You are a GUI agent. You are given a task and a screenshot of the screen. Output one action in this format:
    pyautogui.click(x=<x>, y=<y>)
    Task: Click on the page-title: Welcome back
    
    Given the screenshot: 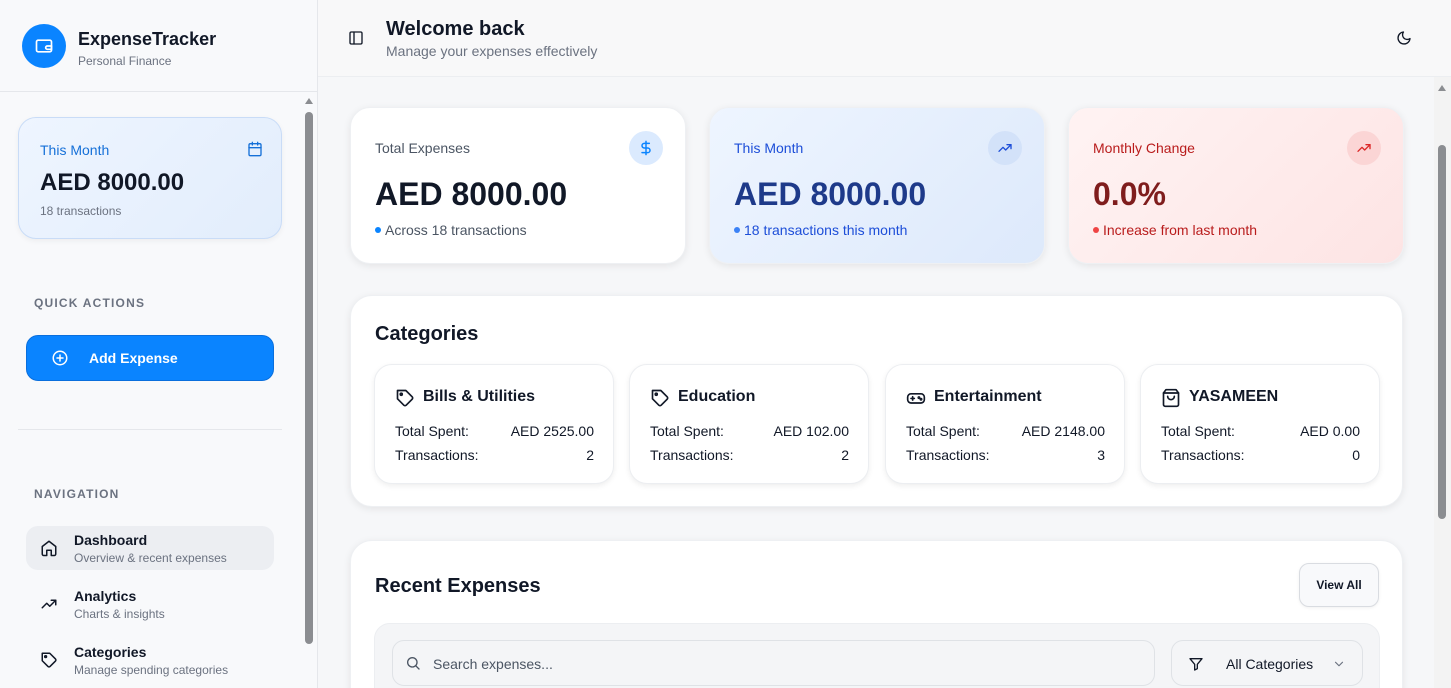 What is the action you would take?
    pyautogui.click(x=455, y=29)
    